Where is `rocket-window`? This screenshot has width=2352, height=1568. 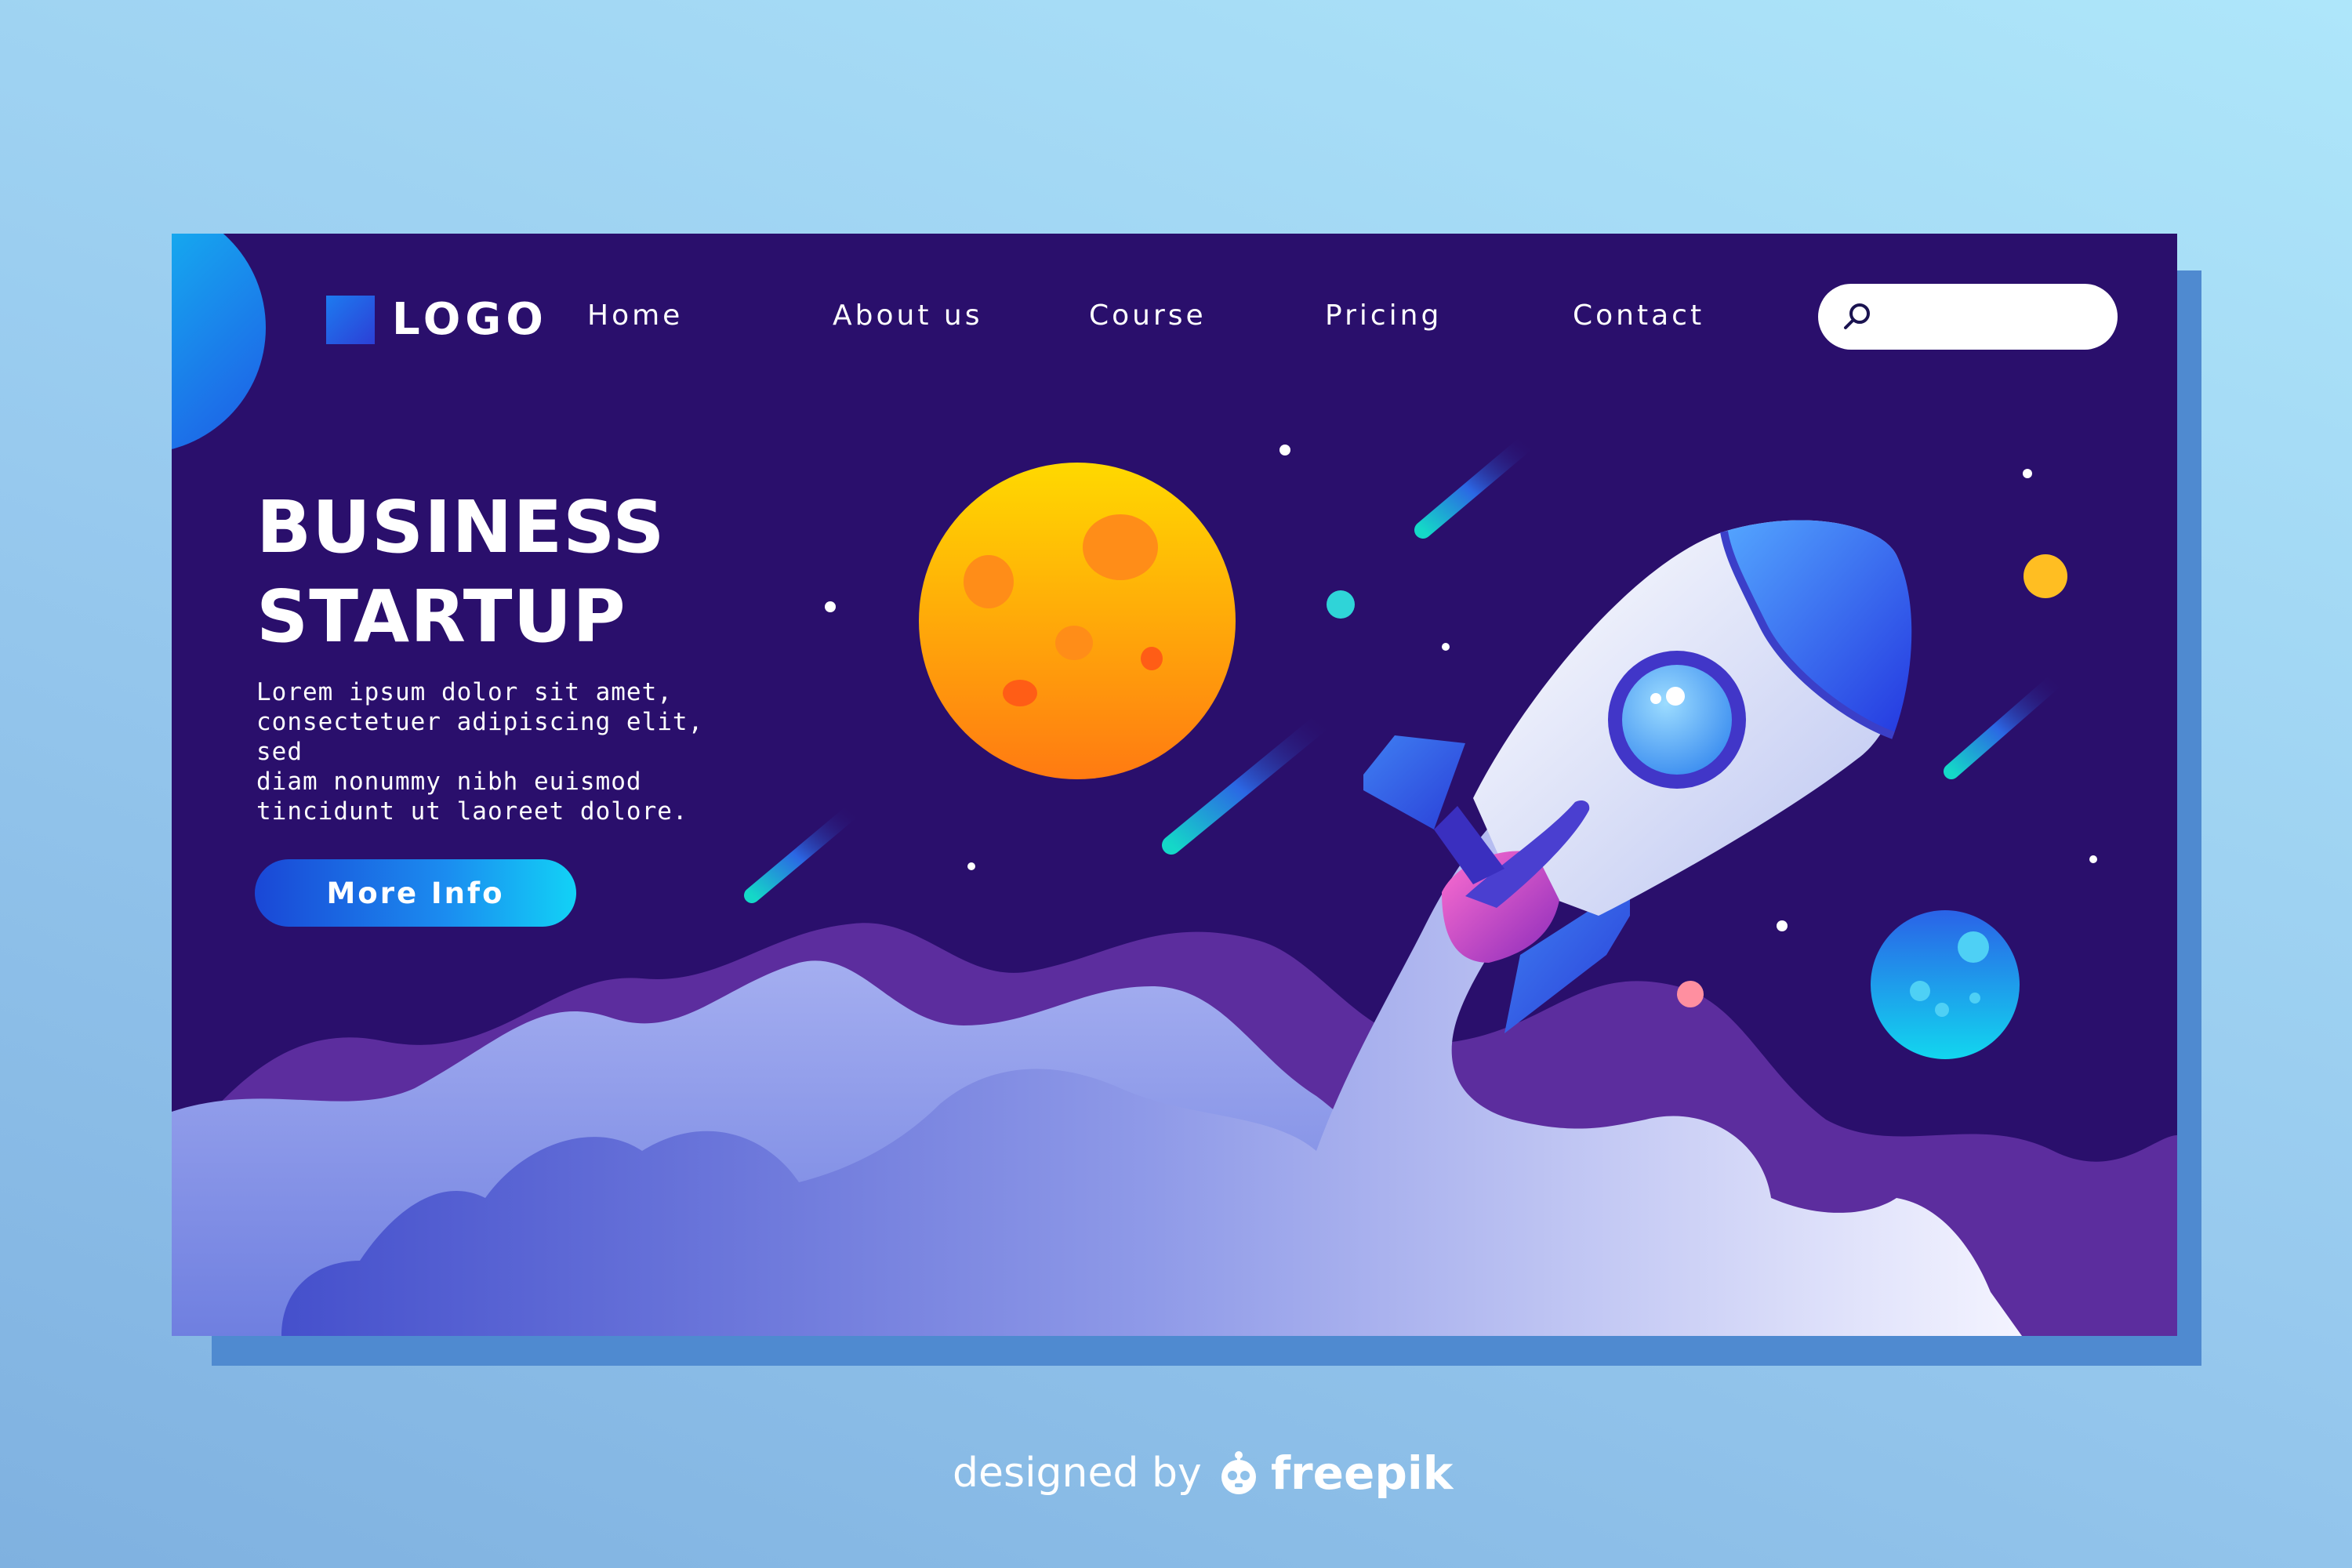 rocket-window is located at coordinates (1677, 720).